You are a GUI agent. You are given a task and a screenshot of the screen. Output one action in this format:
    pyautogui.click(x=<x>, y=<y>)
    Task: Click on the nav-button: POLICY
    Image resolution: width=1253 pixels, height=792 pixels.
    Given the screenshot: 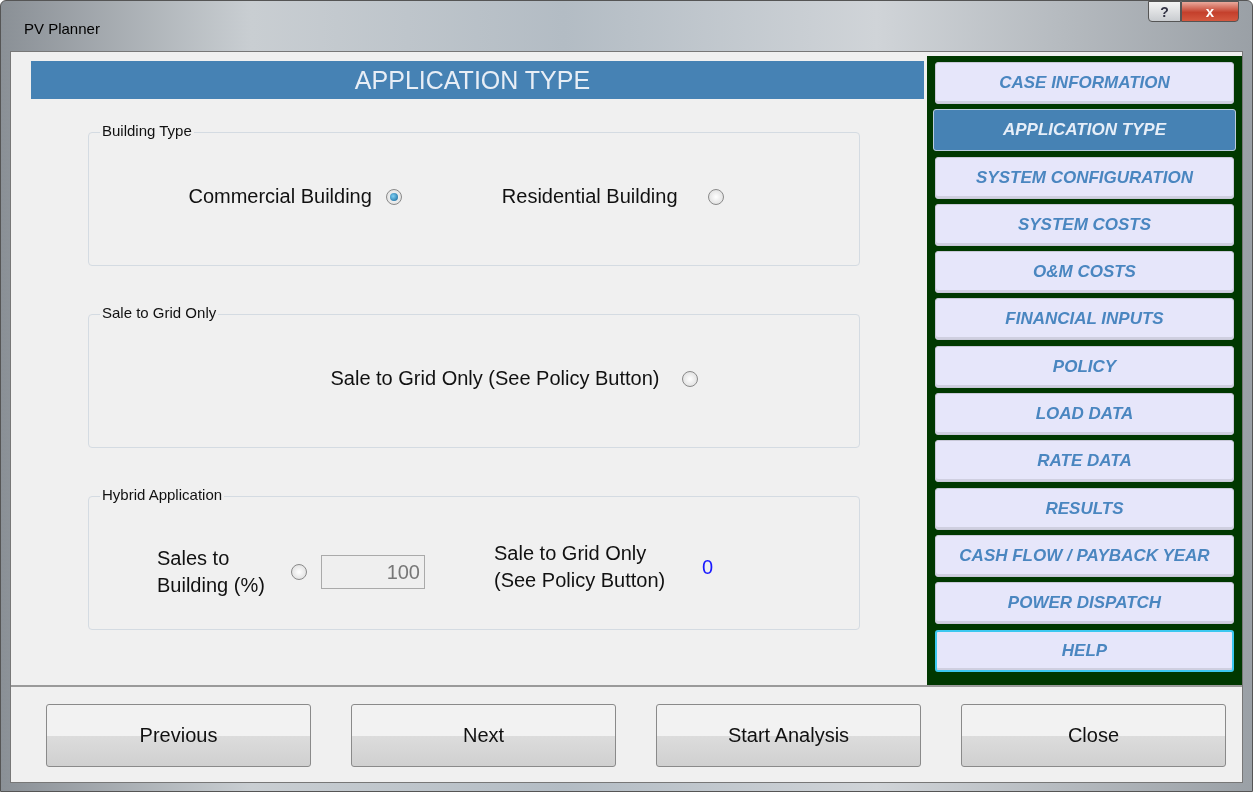 What is the action you would take?
    pyautogui.click(x=1084, y=366)
    